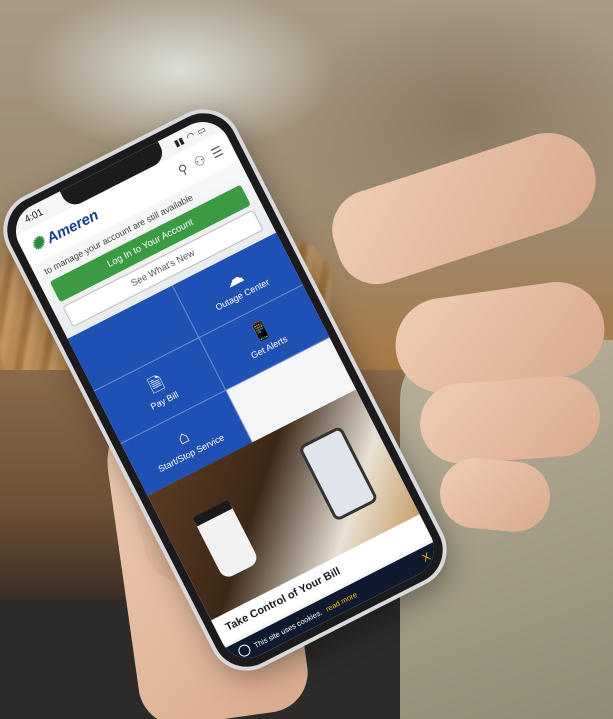  What do you see at coordinates (218, 153) in the screenshot?
I see `menu-icon: ☰` at bounding box center [218, 153].